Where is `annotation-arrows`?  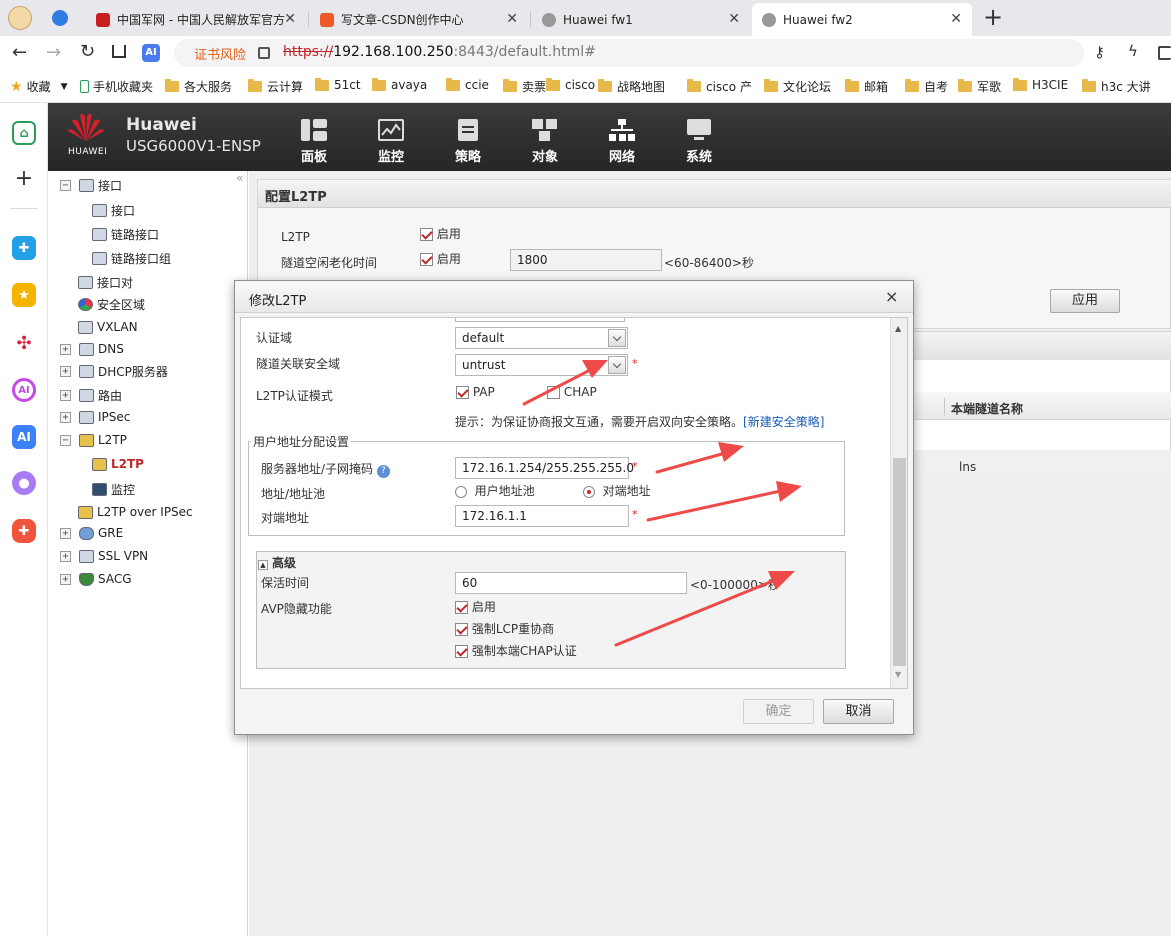 annotation-arrows is located at coordinates (662, 503).